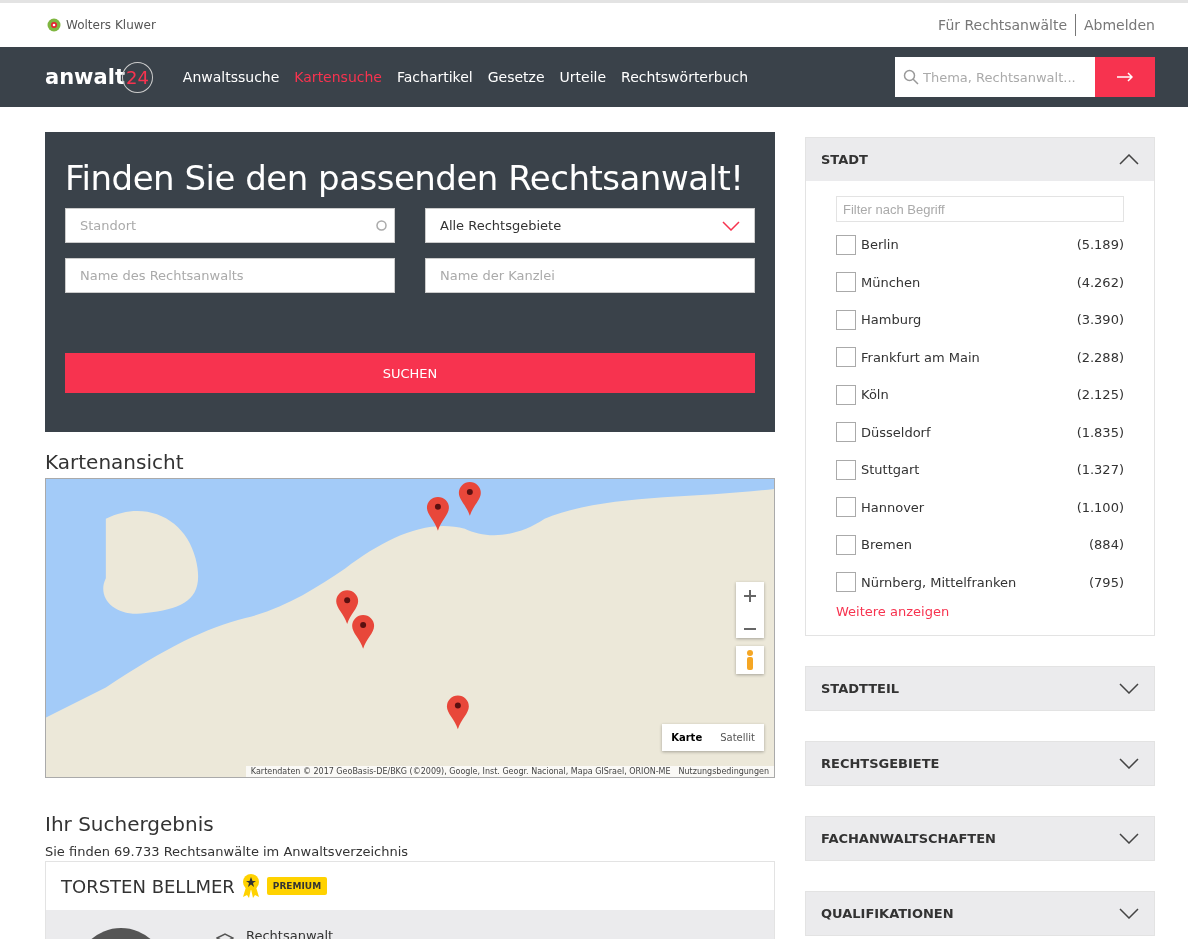 This screenshot has width=1188, height=939. What do you see at coordinates (1100, 432) in the screenshot?
I see `city-count: (1.835)` at bounding box center [1100, 432].